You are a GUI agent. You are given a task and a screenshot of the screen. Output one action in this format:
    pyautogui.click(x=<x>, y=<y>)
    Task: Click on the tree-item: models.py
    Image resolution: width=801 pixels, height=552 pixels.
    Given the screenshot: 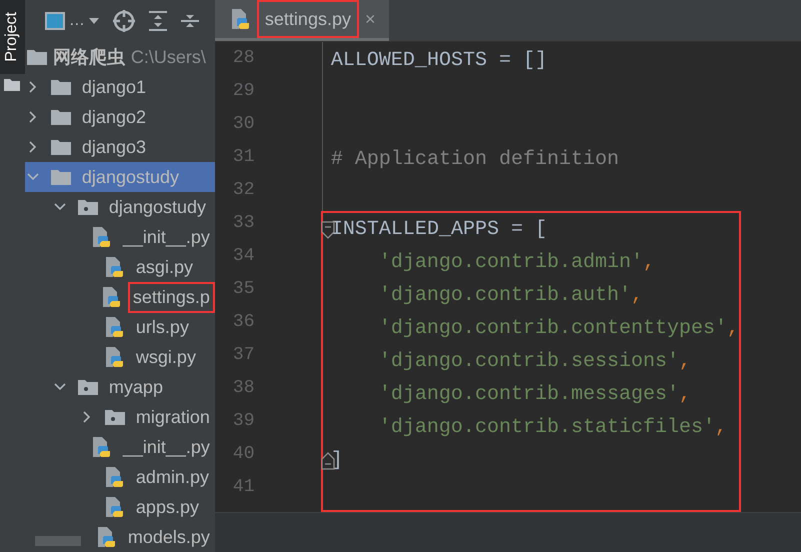 What is the action you would take?
    pyautogui.click(x=119, y=537)
    